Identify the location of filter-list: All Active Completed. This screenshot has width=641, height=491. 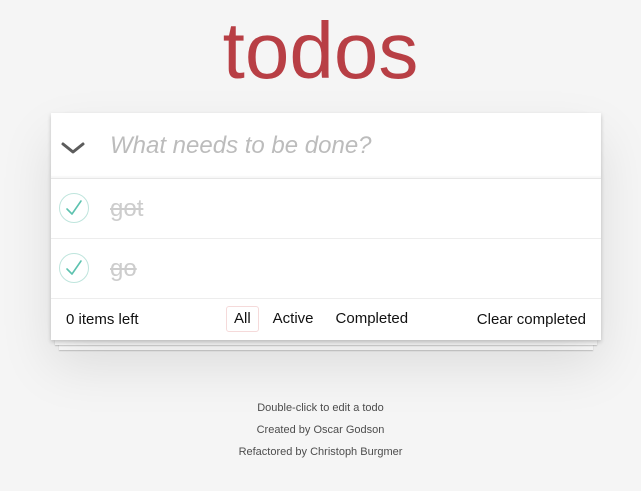
(321, 319).